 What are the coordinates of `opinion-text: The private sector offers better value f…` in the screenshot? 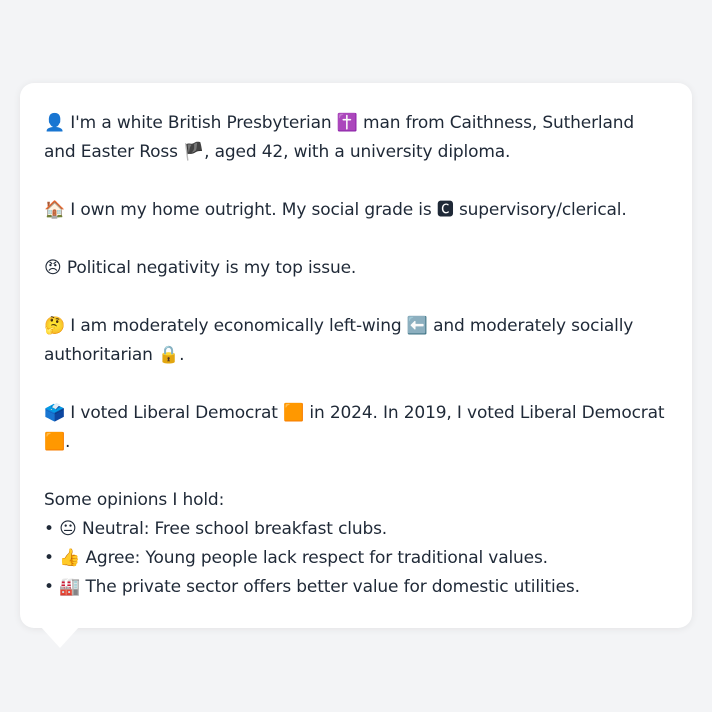 It's located at (332, 587).